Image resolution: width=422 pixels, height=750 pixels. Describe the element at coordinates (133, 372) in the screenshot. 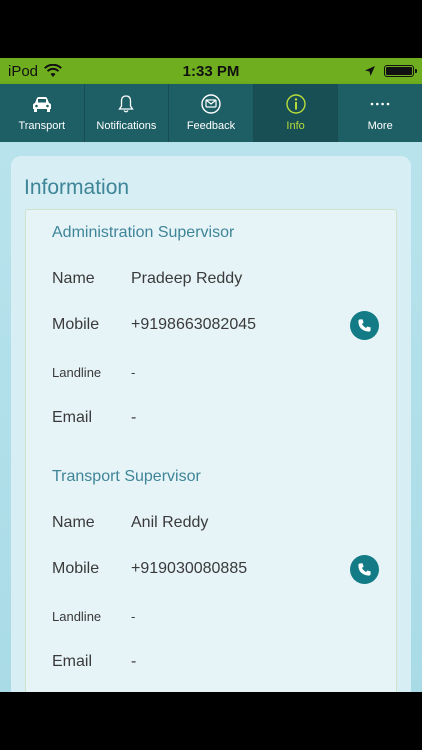

I see `admin-landline-value: -` at that location.